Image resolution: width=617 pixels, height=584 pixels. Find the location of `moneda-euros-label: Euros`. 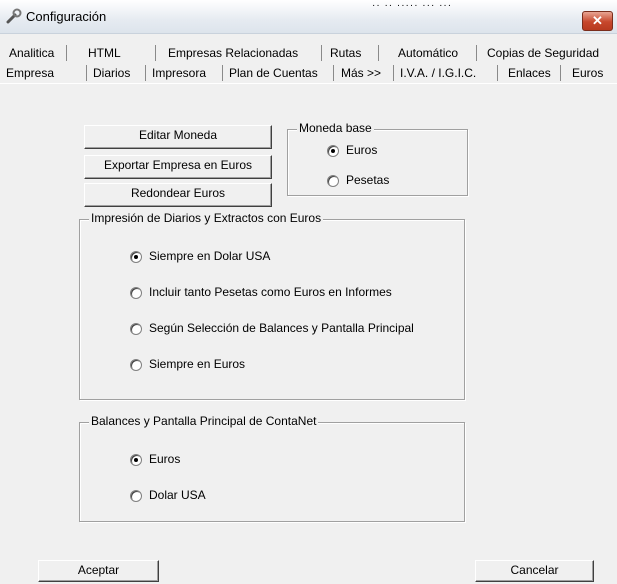

moneda-euros-label: Euros is located at coordinates (362, 150).